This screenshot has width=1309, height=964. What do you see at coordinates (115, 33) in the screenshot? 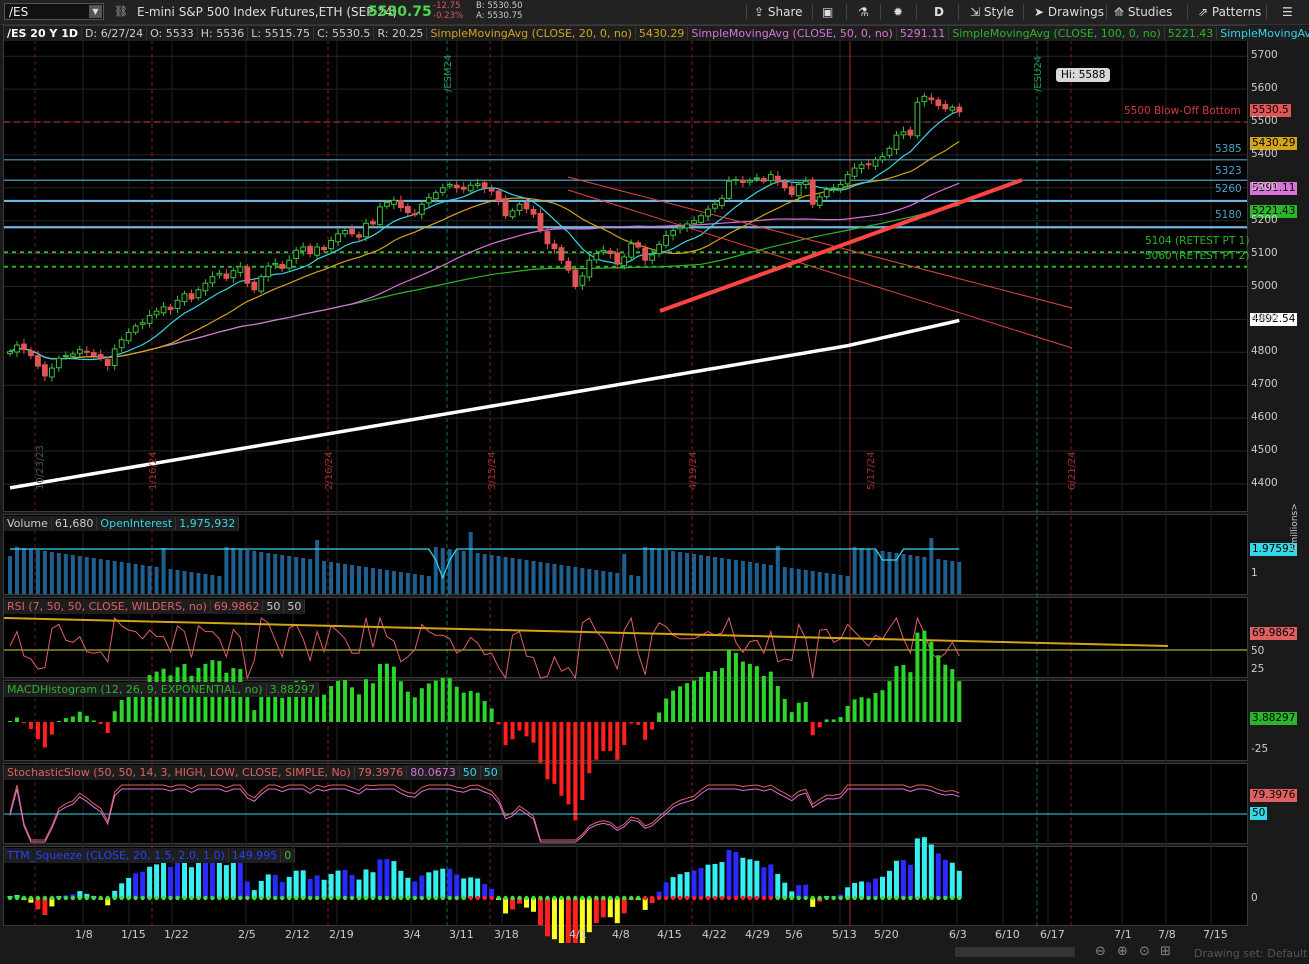
I see `date-label: D: 6/27/24` at bounding box center [115, 33].